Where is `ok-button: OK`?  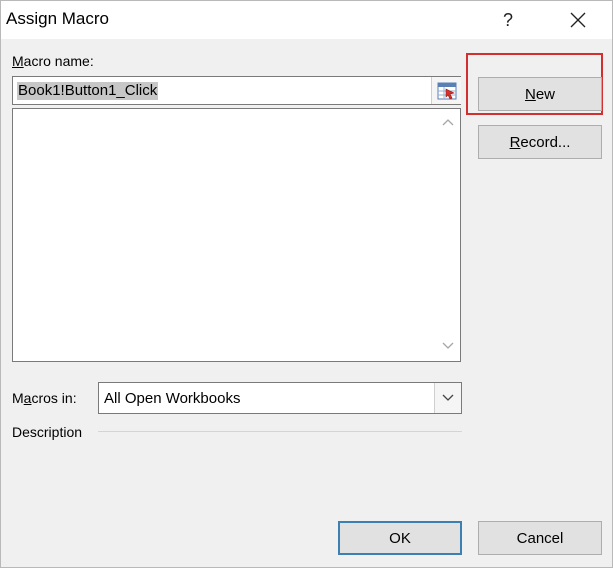
ok-button: OK is located at coordinates (400, 538).